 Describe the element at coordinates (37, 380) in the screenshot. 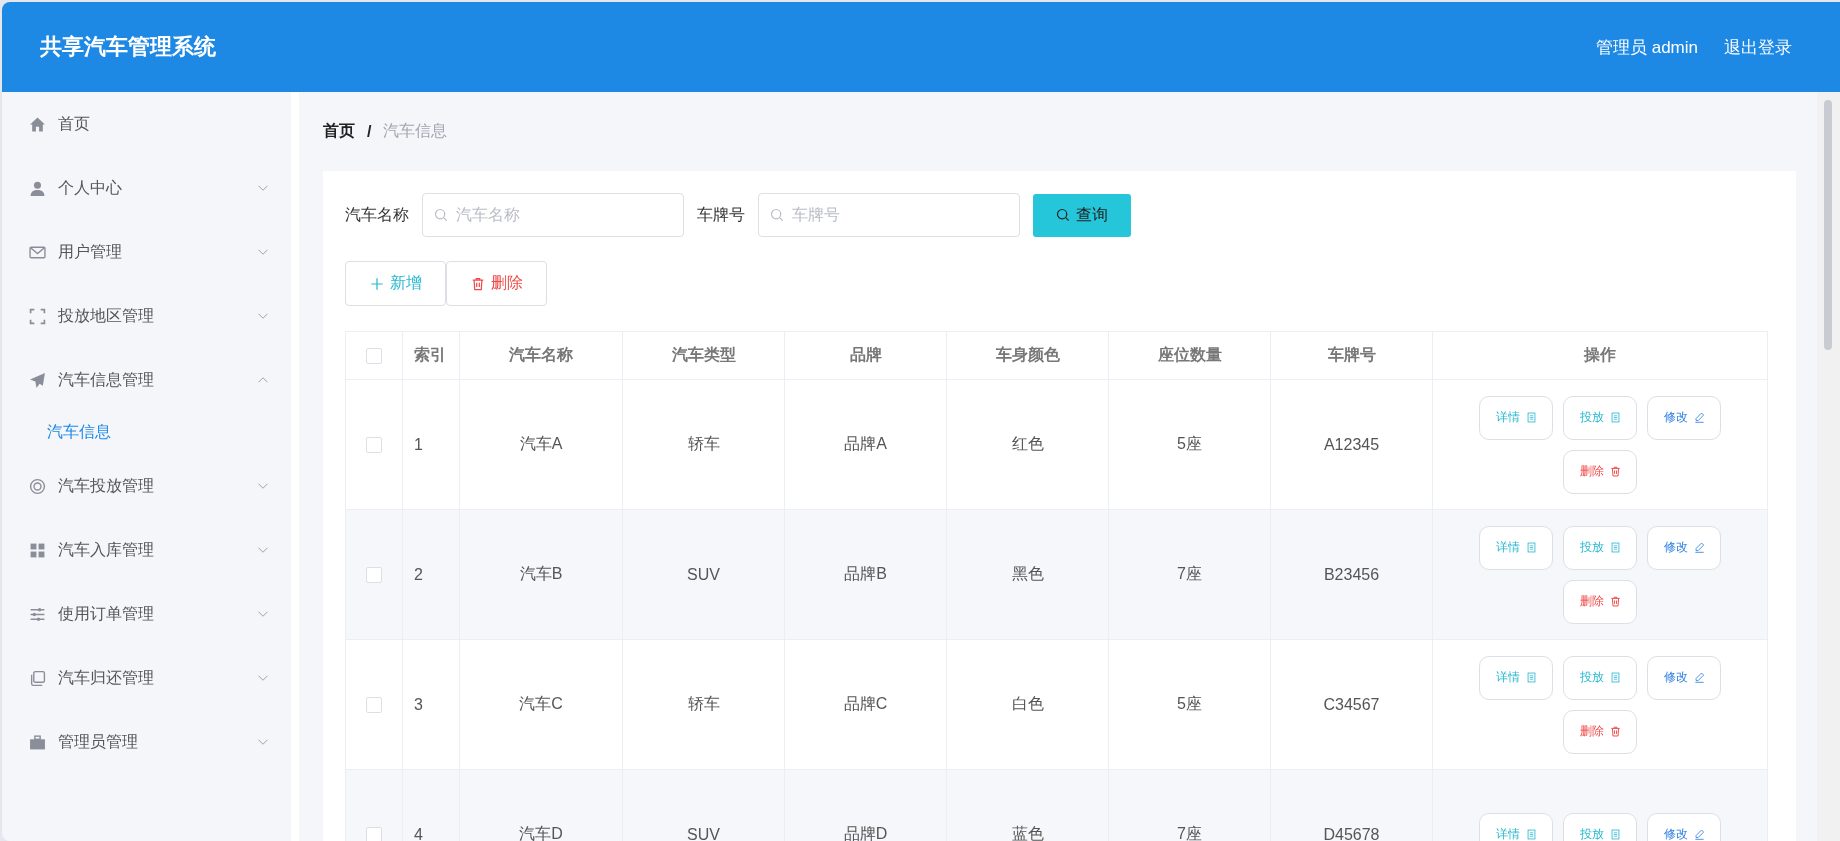

I see `send-icon` at that location.